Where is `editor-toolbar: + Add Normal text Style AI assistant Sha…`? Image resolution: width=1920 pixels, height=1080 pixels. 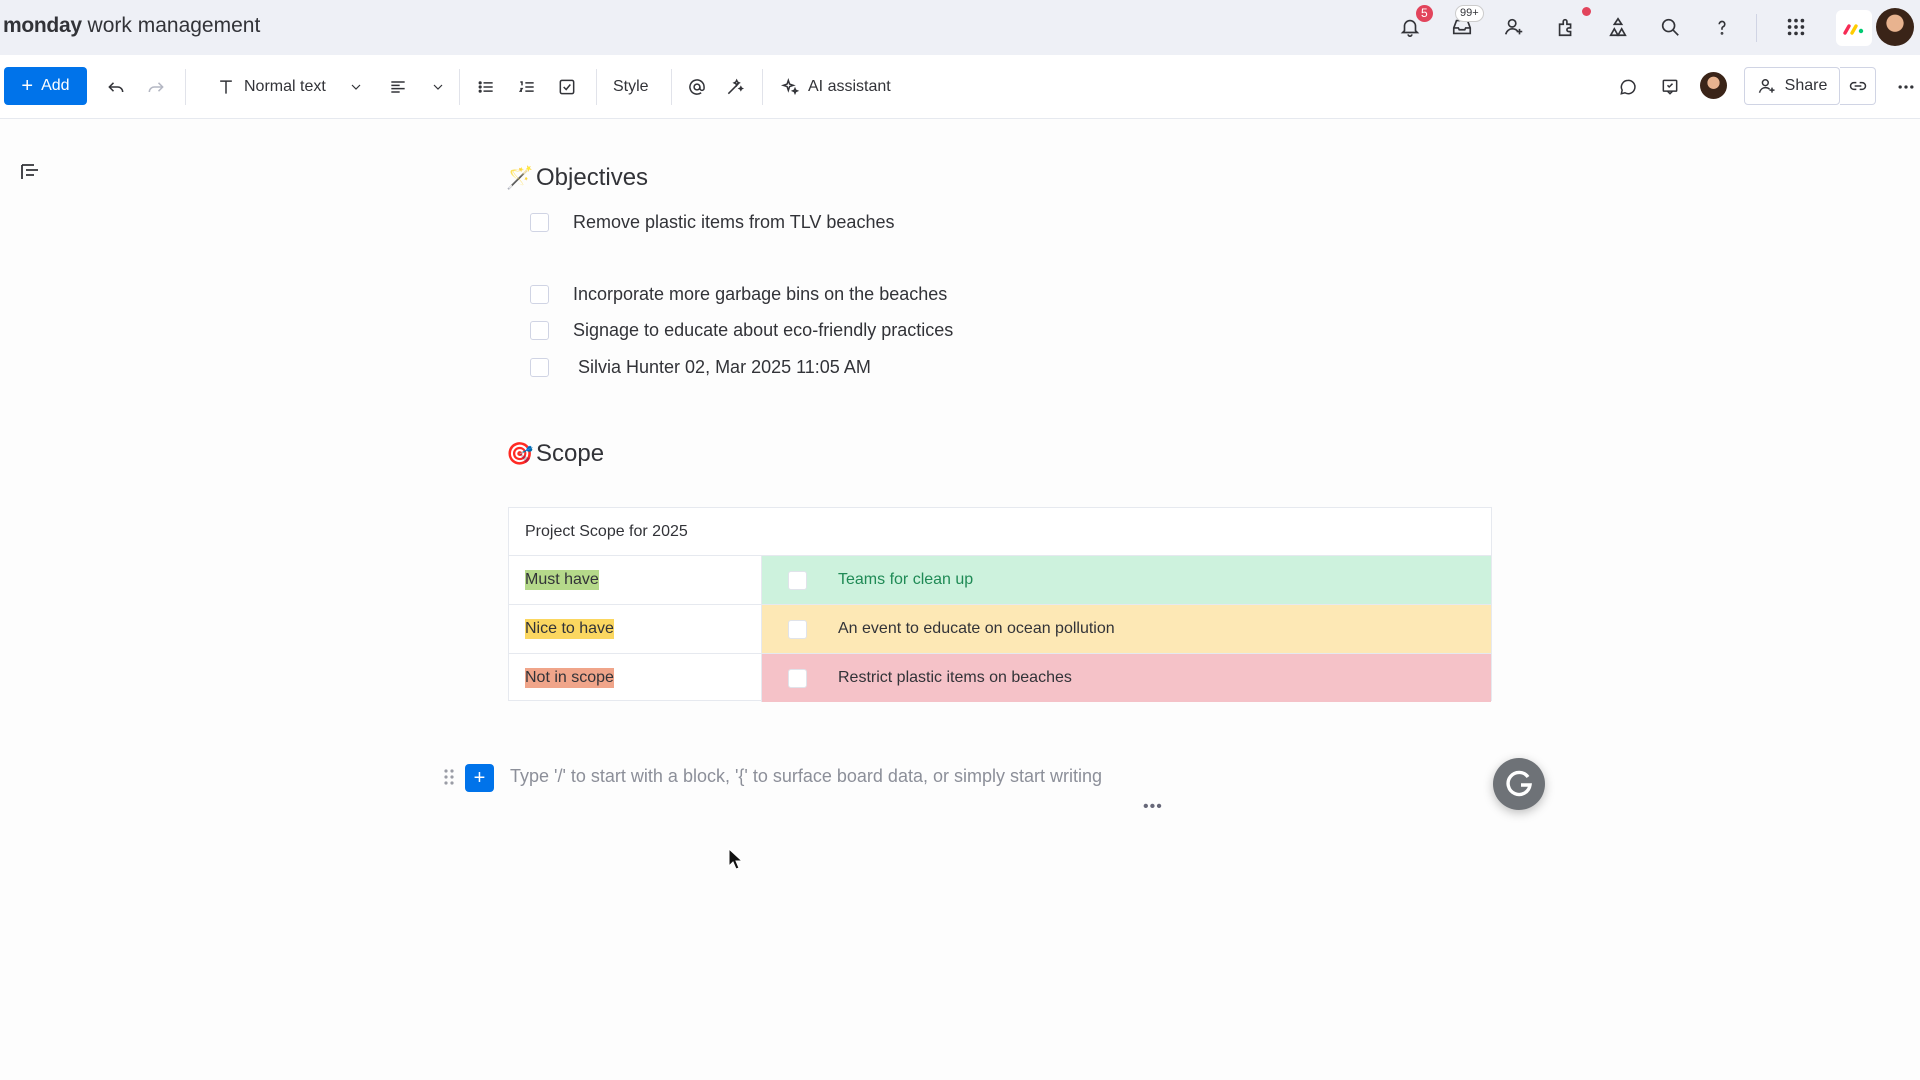
editor-toolbar: + Add Normal text Style AI assistant Sha… is located at coordinates (960, 87).